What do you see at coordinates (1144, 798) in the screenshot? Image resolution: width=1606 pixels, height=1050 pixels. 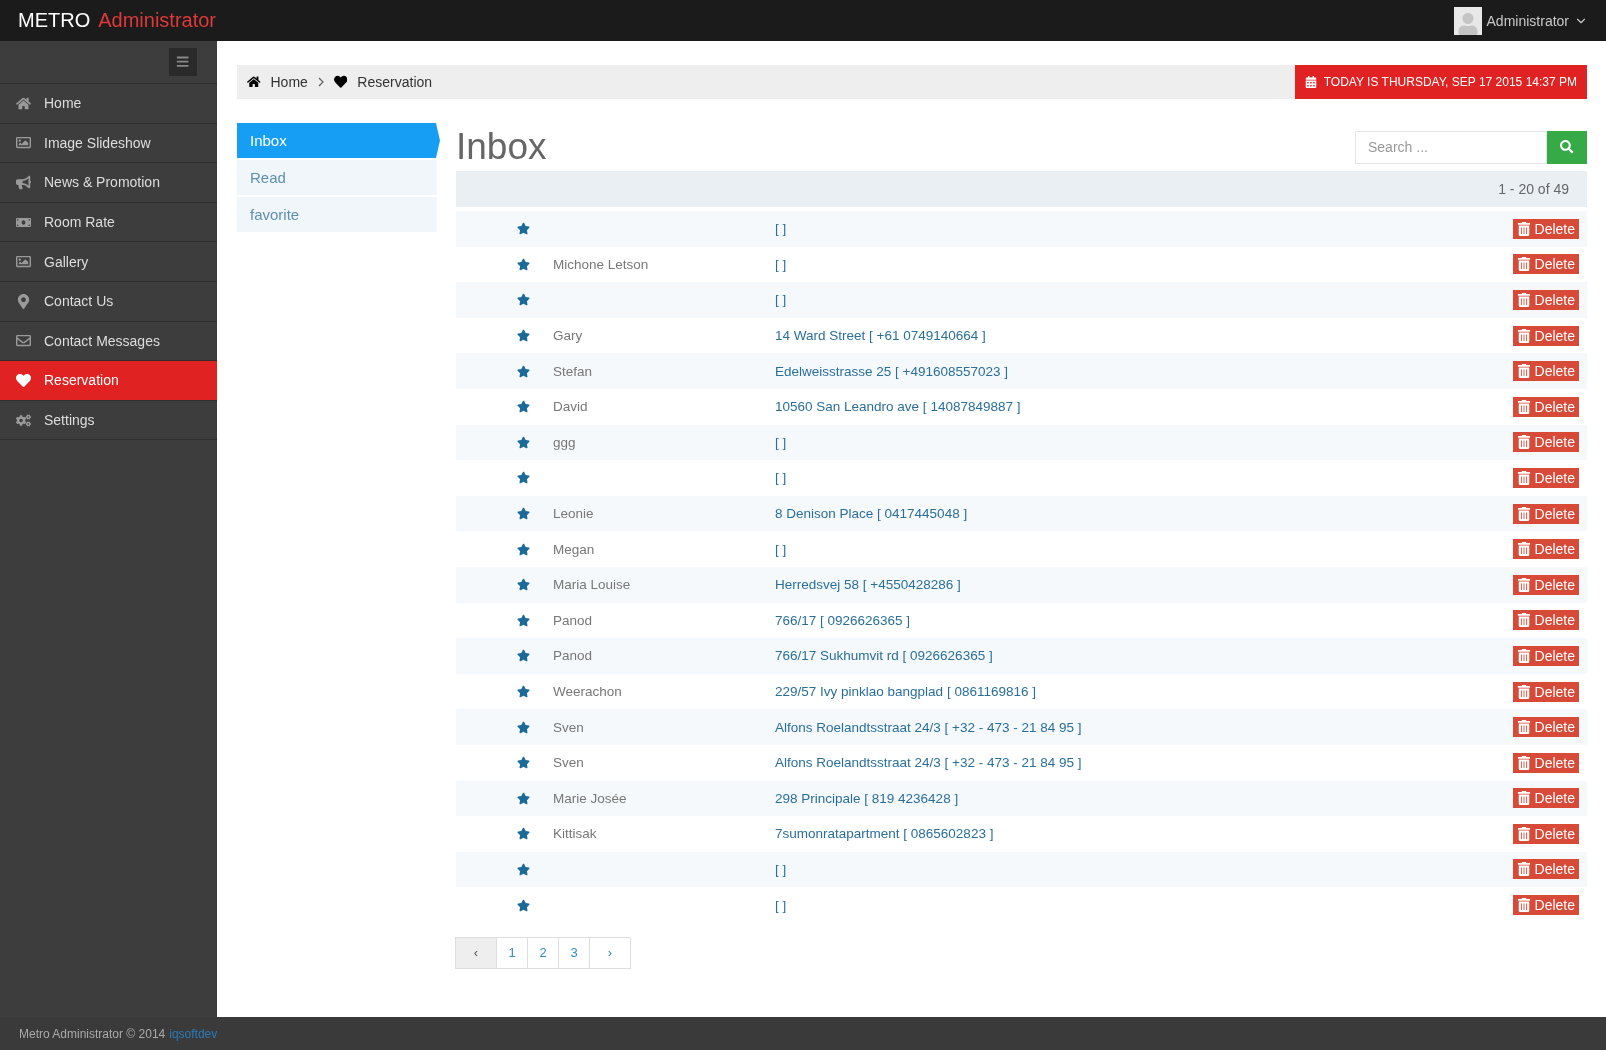 I see `contact-link: 298 Principale [ 819 4236428 ]` at bounding box center [1144, 798].